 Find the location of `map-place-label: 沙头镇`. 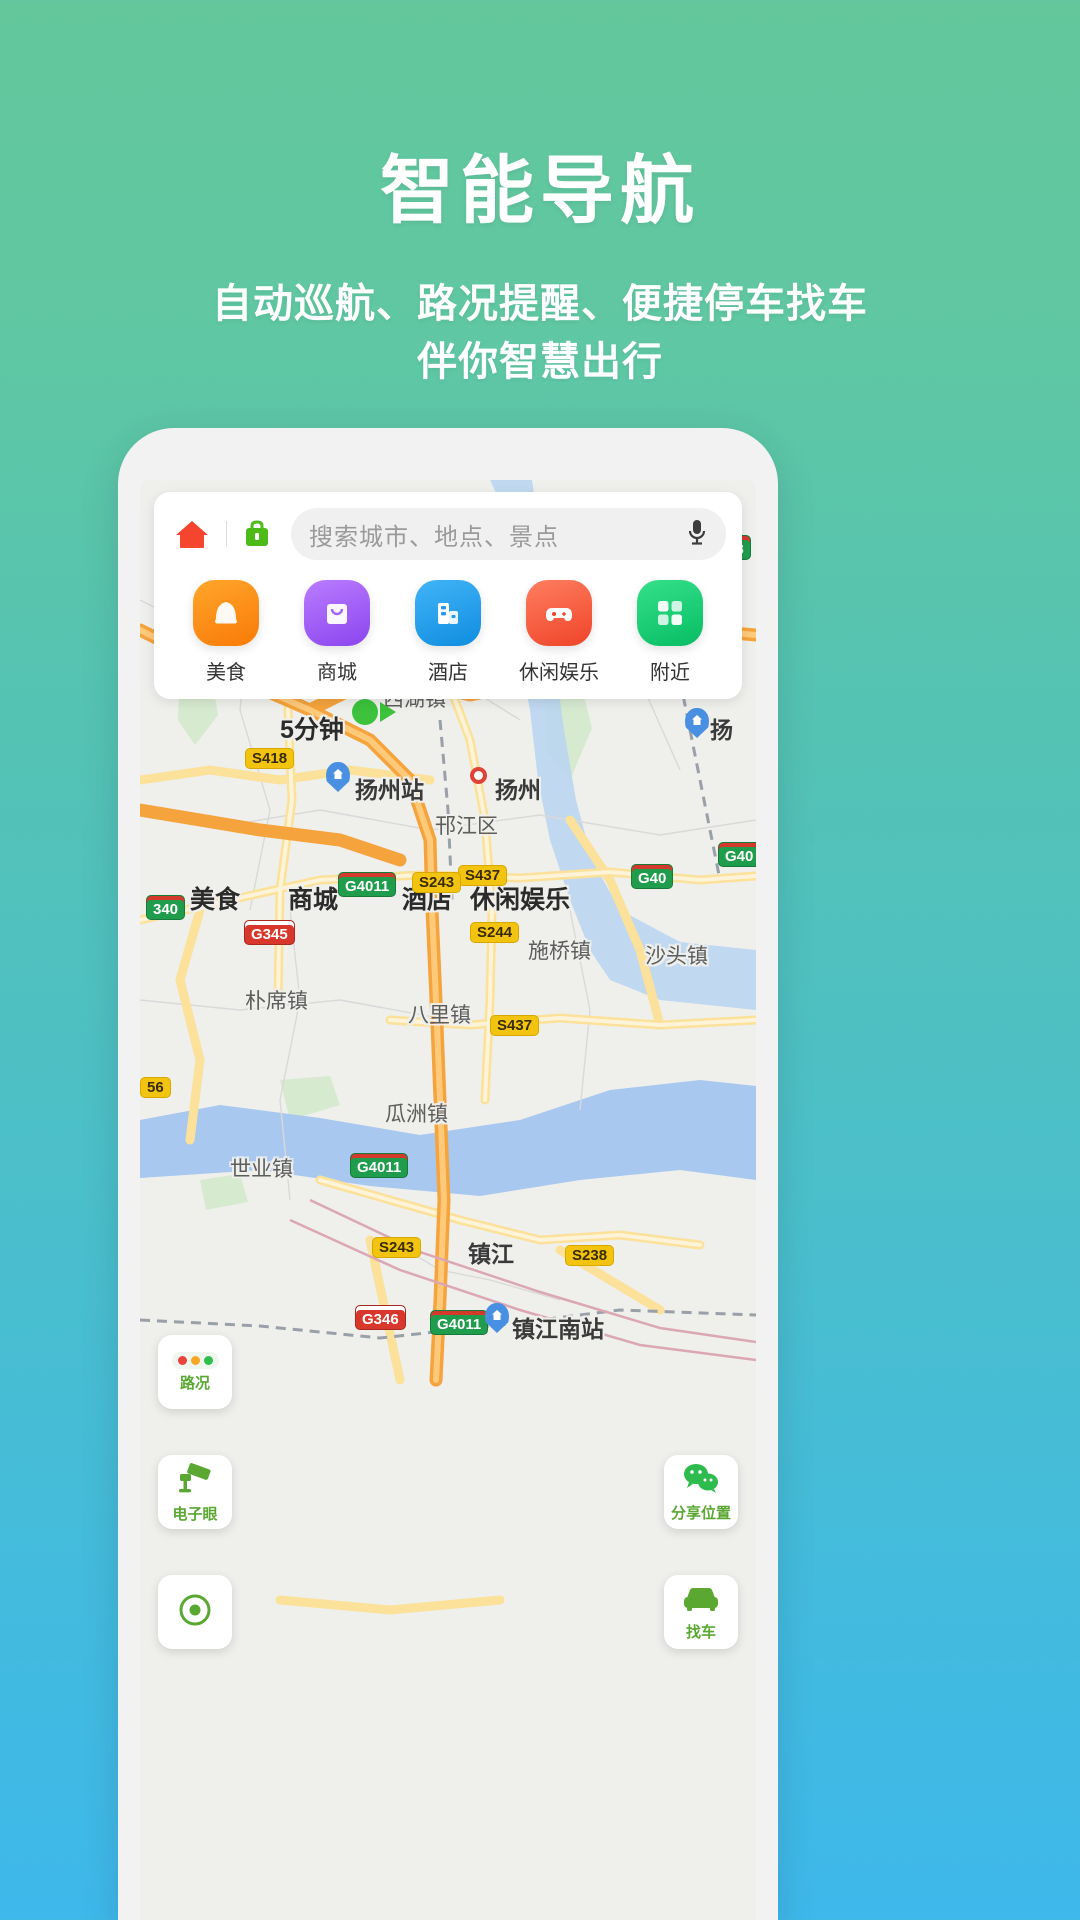

map-place-label: 沙头镇 is located at coordinates (676, 955).